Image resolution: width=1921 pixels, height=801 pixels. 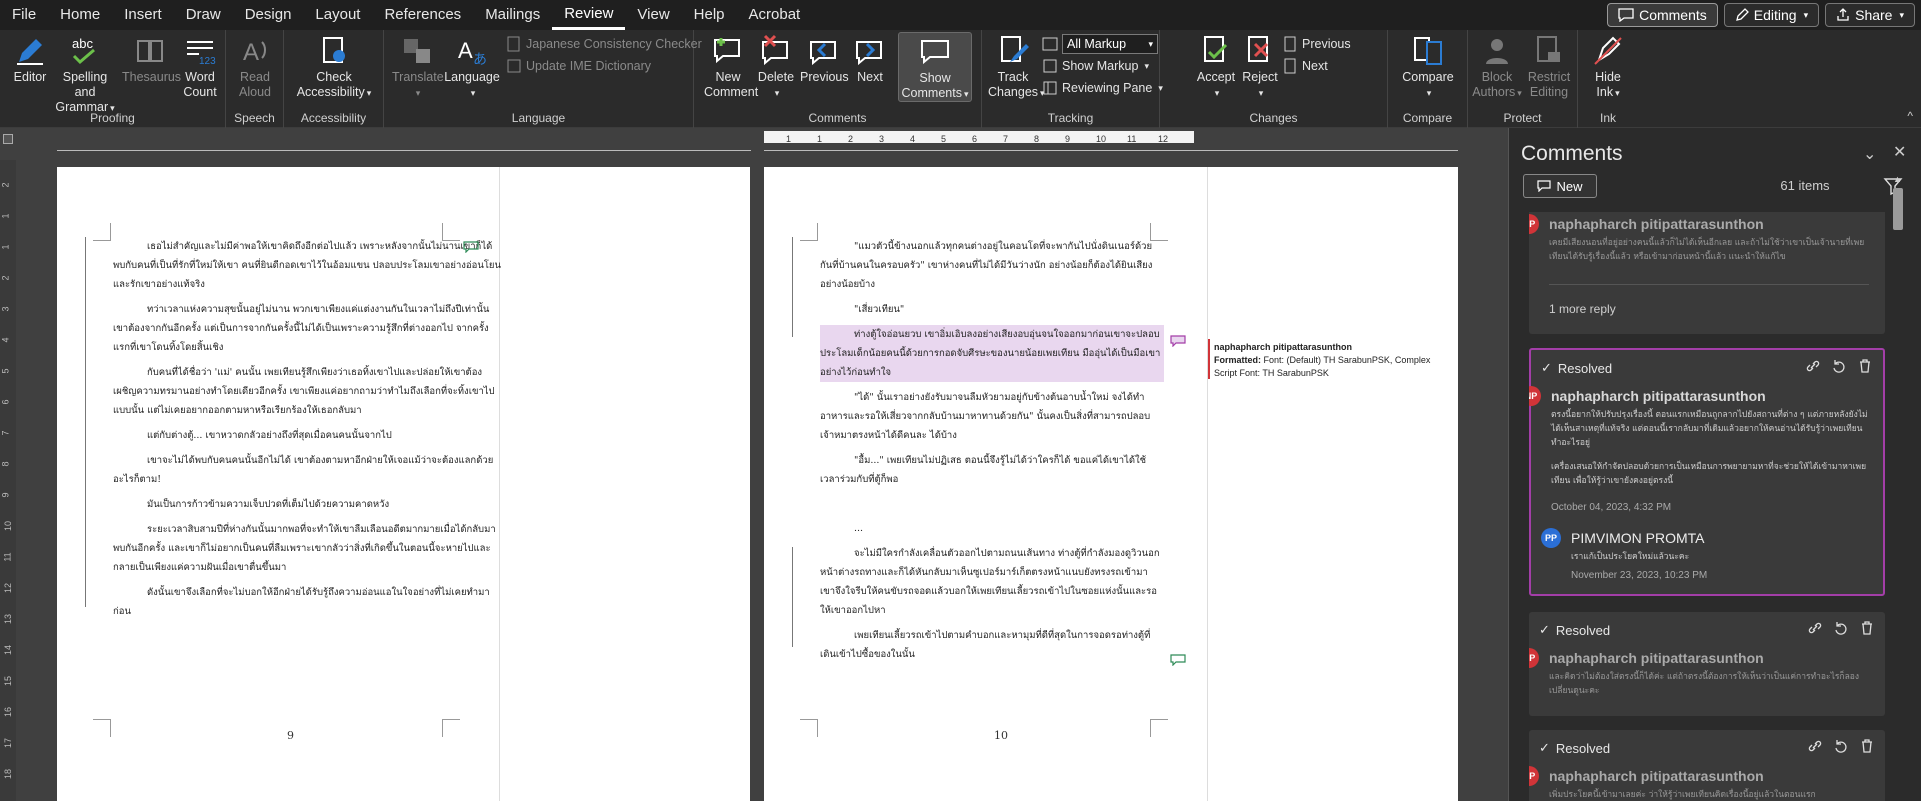 I want to click on menu-design: Design, so click(x=268, y=15).